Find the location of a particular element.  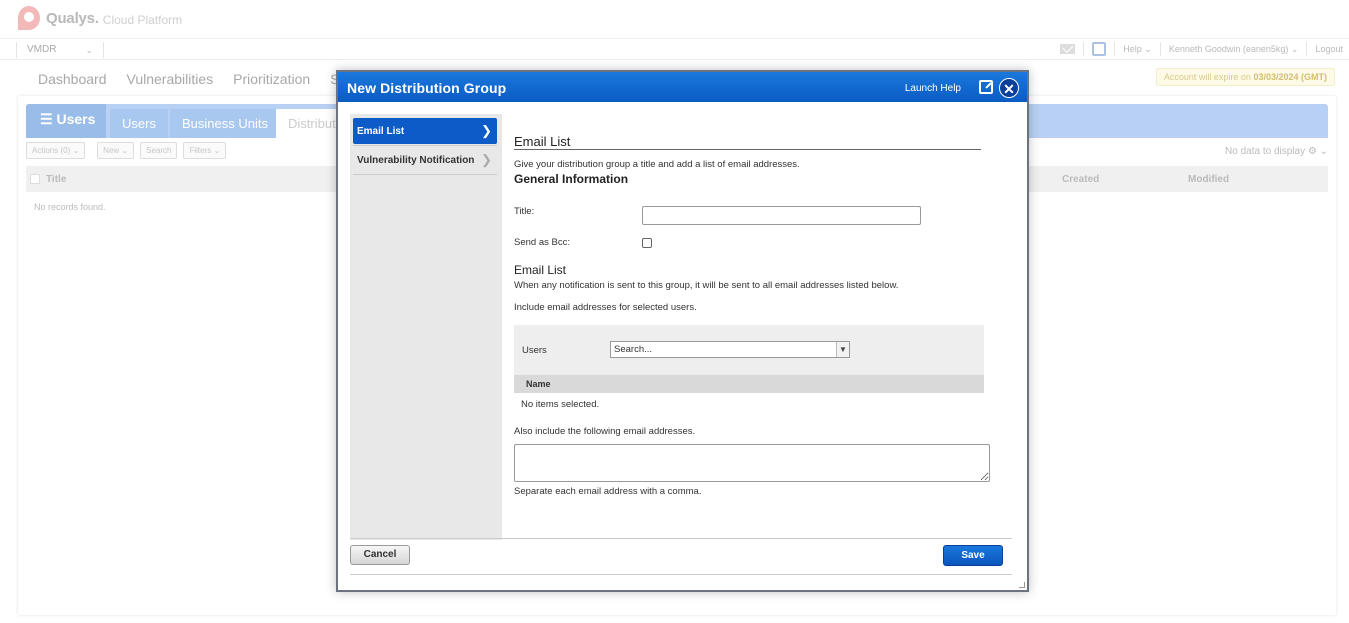

help-menu: Help ⌄ is located at coordinates (1137, 49).